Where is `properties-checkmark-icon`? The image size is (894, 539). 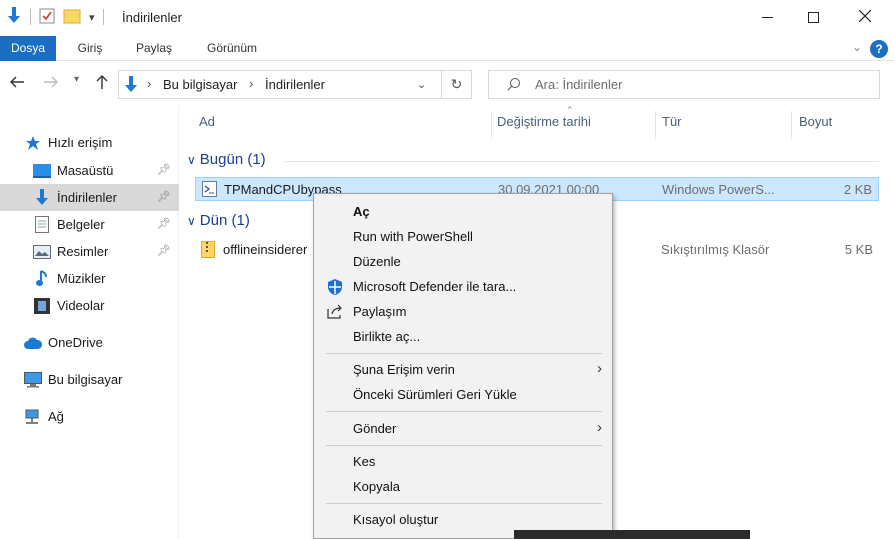 properties-checkmark-icon is located at coordinates (47, 17).